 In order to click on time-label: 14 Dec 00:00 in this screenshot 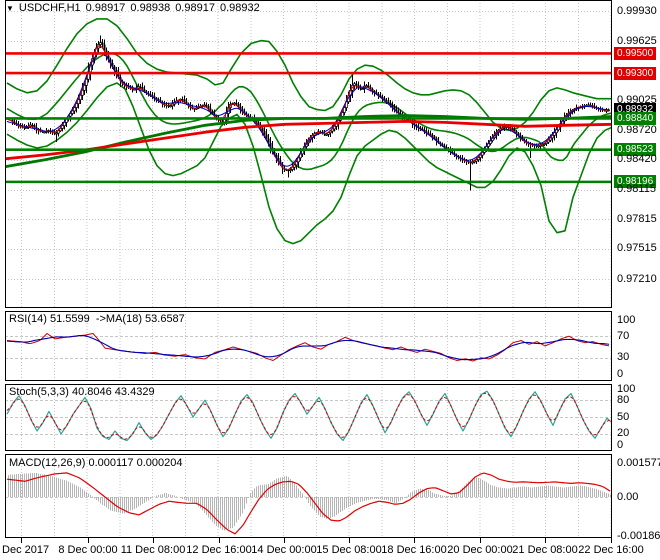, I will do `click(284, 550)`.